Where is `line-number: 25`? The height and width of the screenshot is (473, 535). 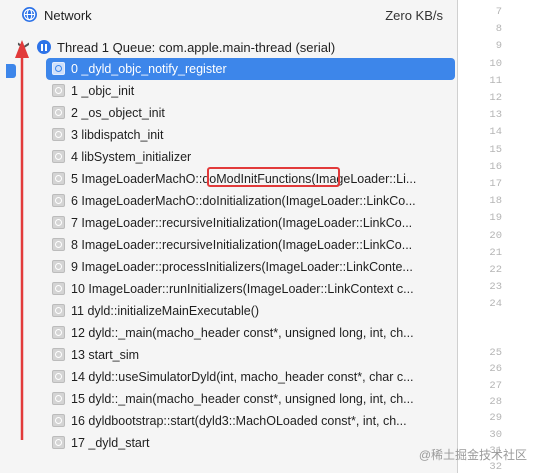 line-number: 25 is located at coordinates (495, 353).